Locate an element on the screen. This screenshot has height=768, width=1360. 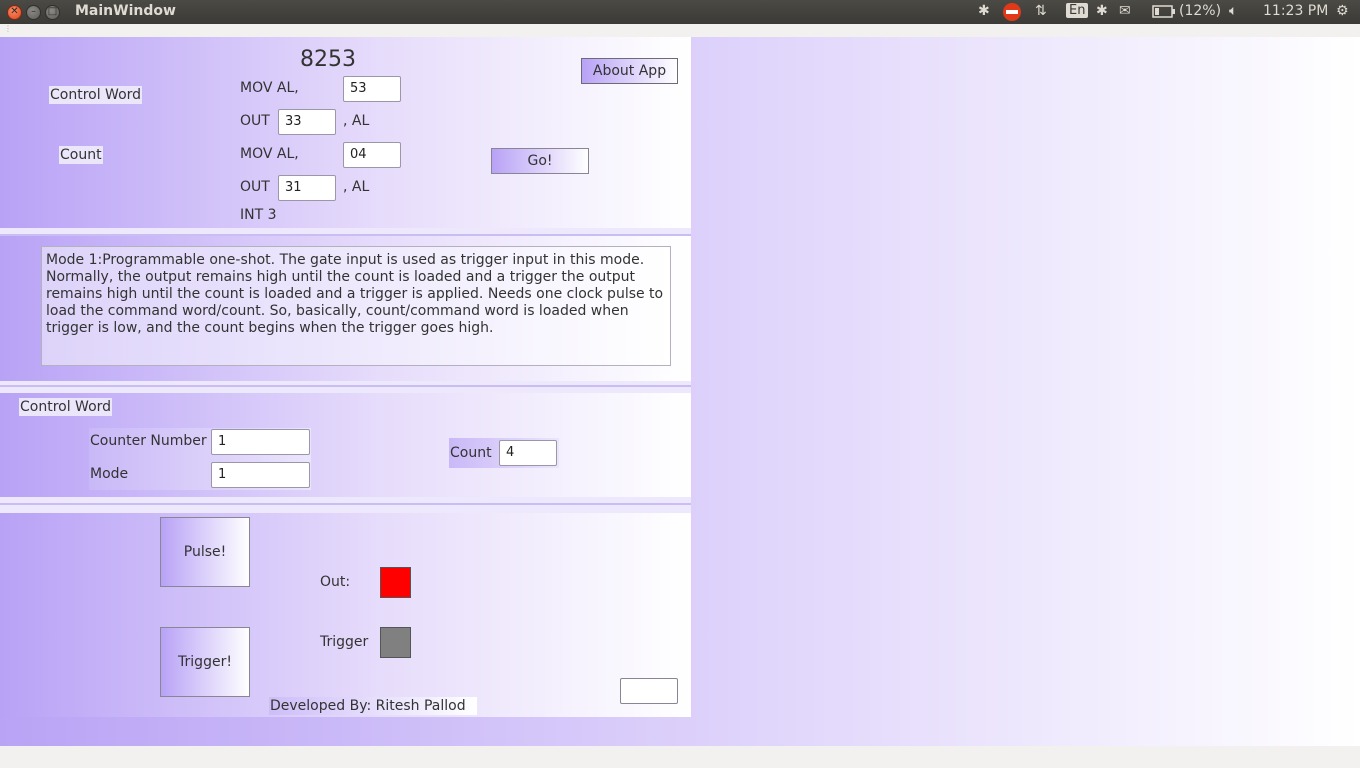
clock: 11:23 PM is located at coordinates (1295, 11).